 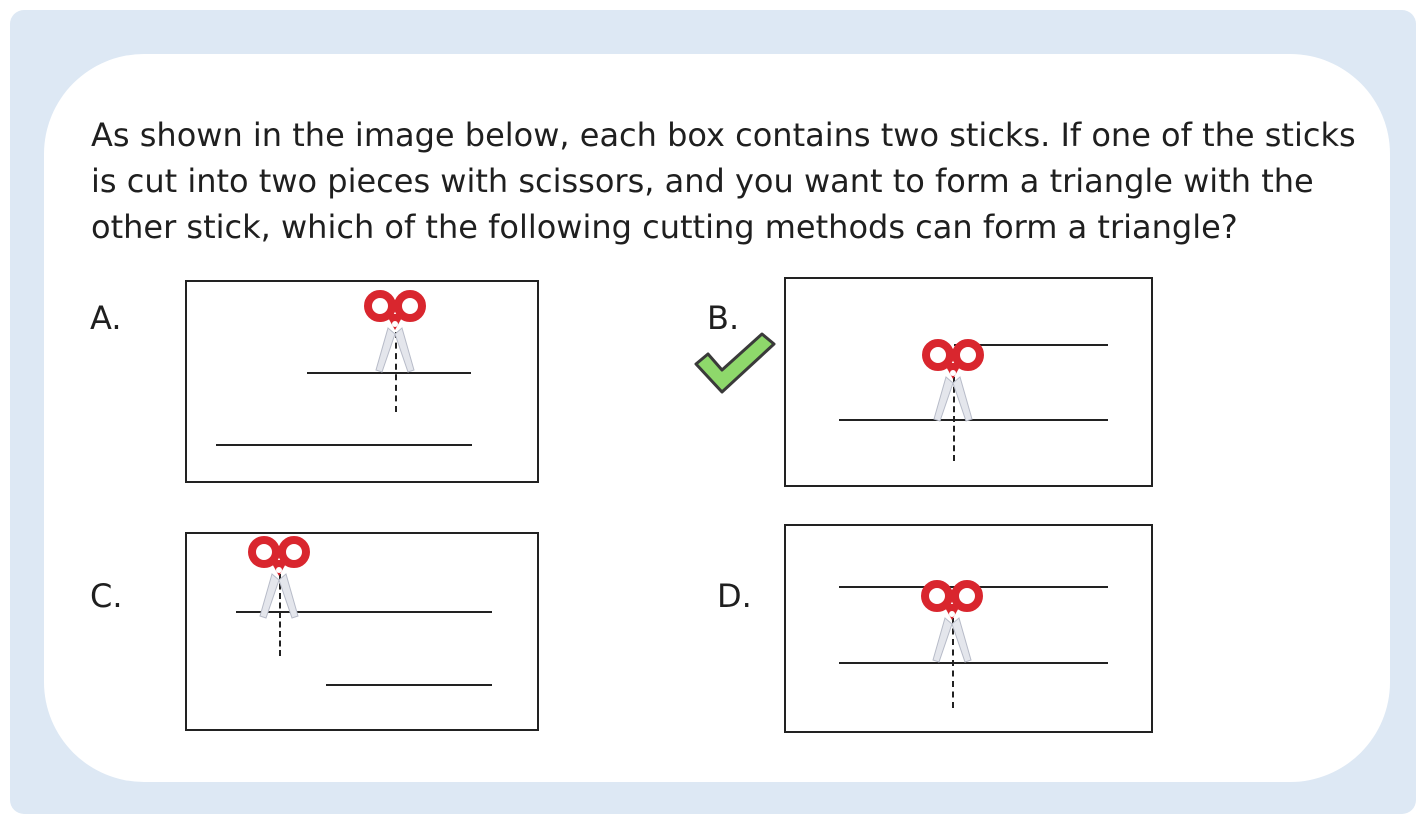 I want to click on checkmark-icon, so click(x=735, y=363).